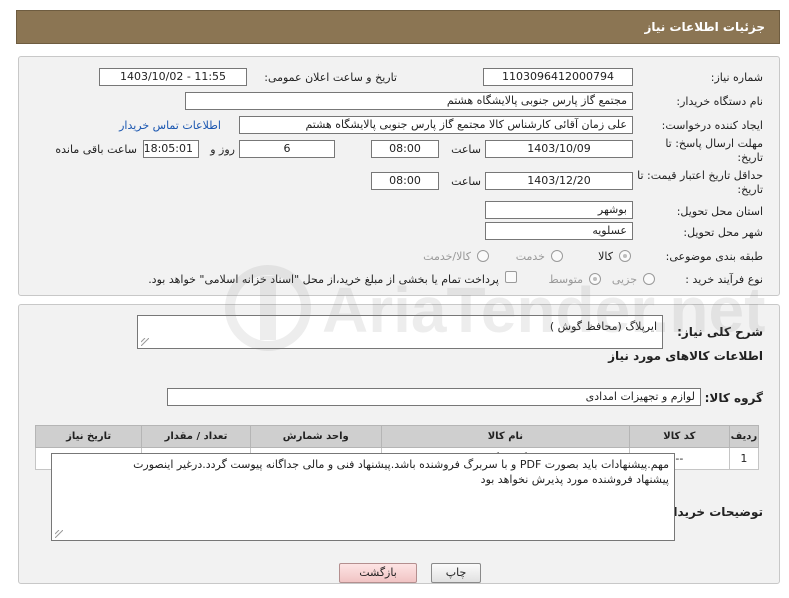  Describe the element at coordinates (196, 436) in the screenshot. I see `col-quantity: تعداد / مقدار` at that location.